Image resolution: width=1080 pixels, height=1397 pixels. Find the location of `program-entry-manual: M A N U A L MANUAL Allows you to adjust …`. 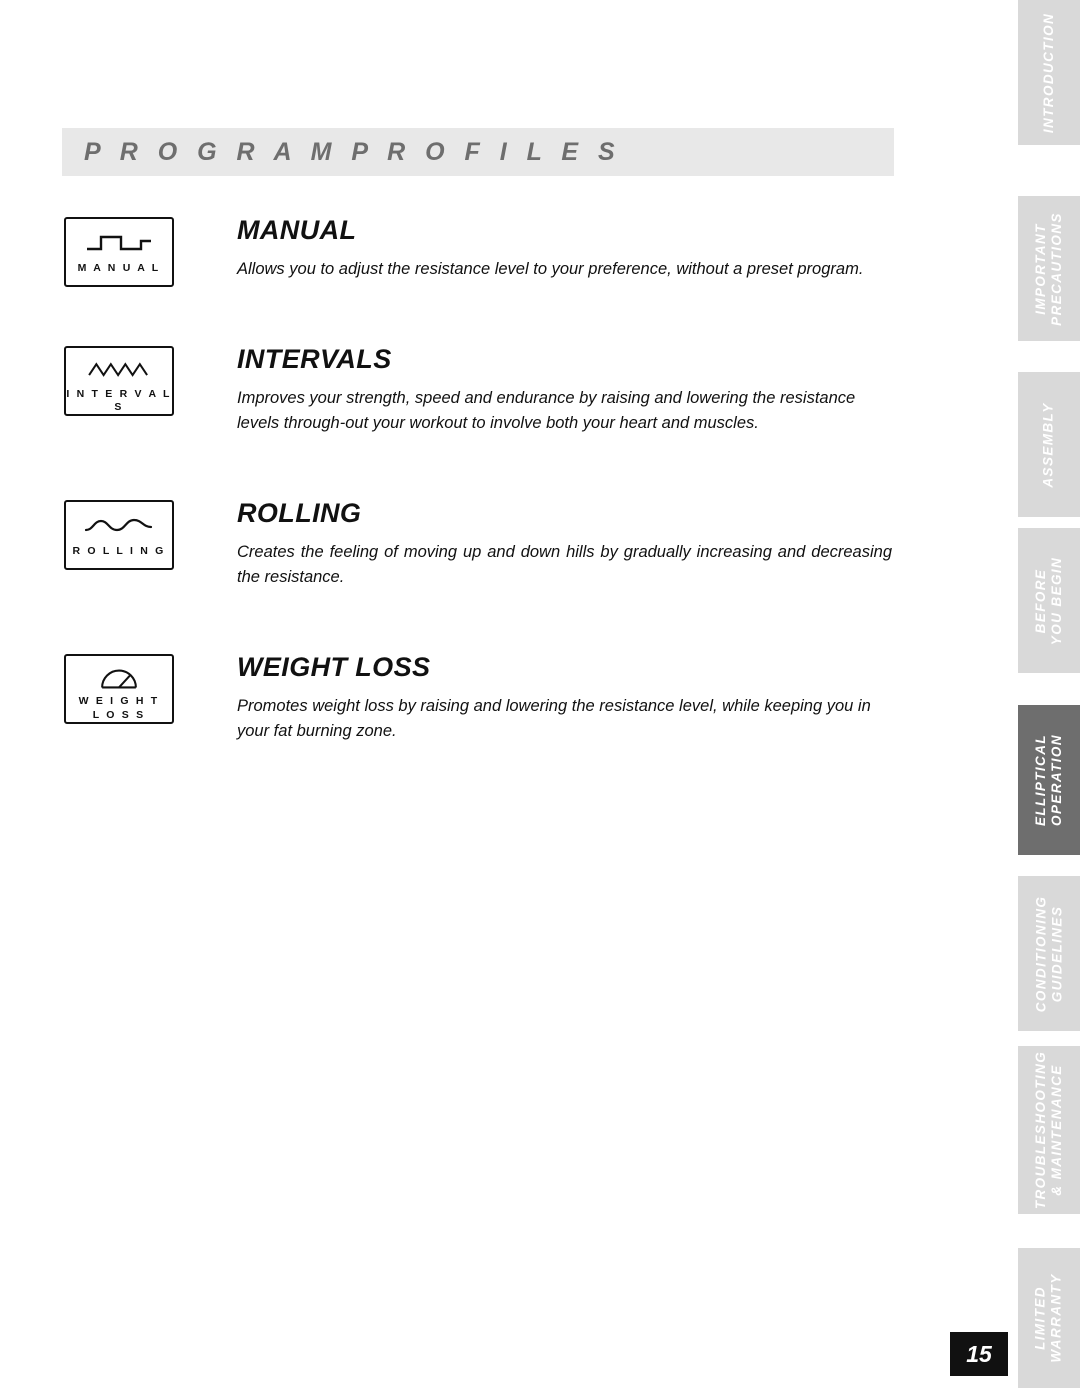

program-entry-manual: M A N U A L MANUAL Allows you to adjust … is located at coordinates (478, 251).